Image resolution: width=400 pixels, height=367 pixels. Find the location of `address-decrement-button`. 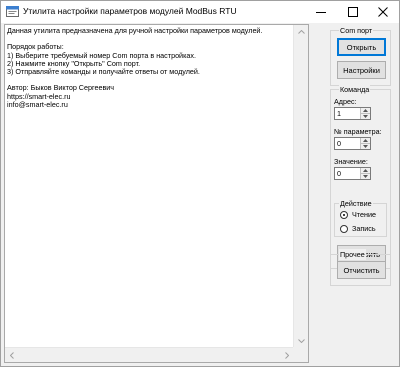

address-decrement-button is located at coordinates (365, 116).